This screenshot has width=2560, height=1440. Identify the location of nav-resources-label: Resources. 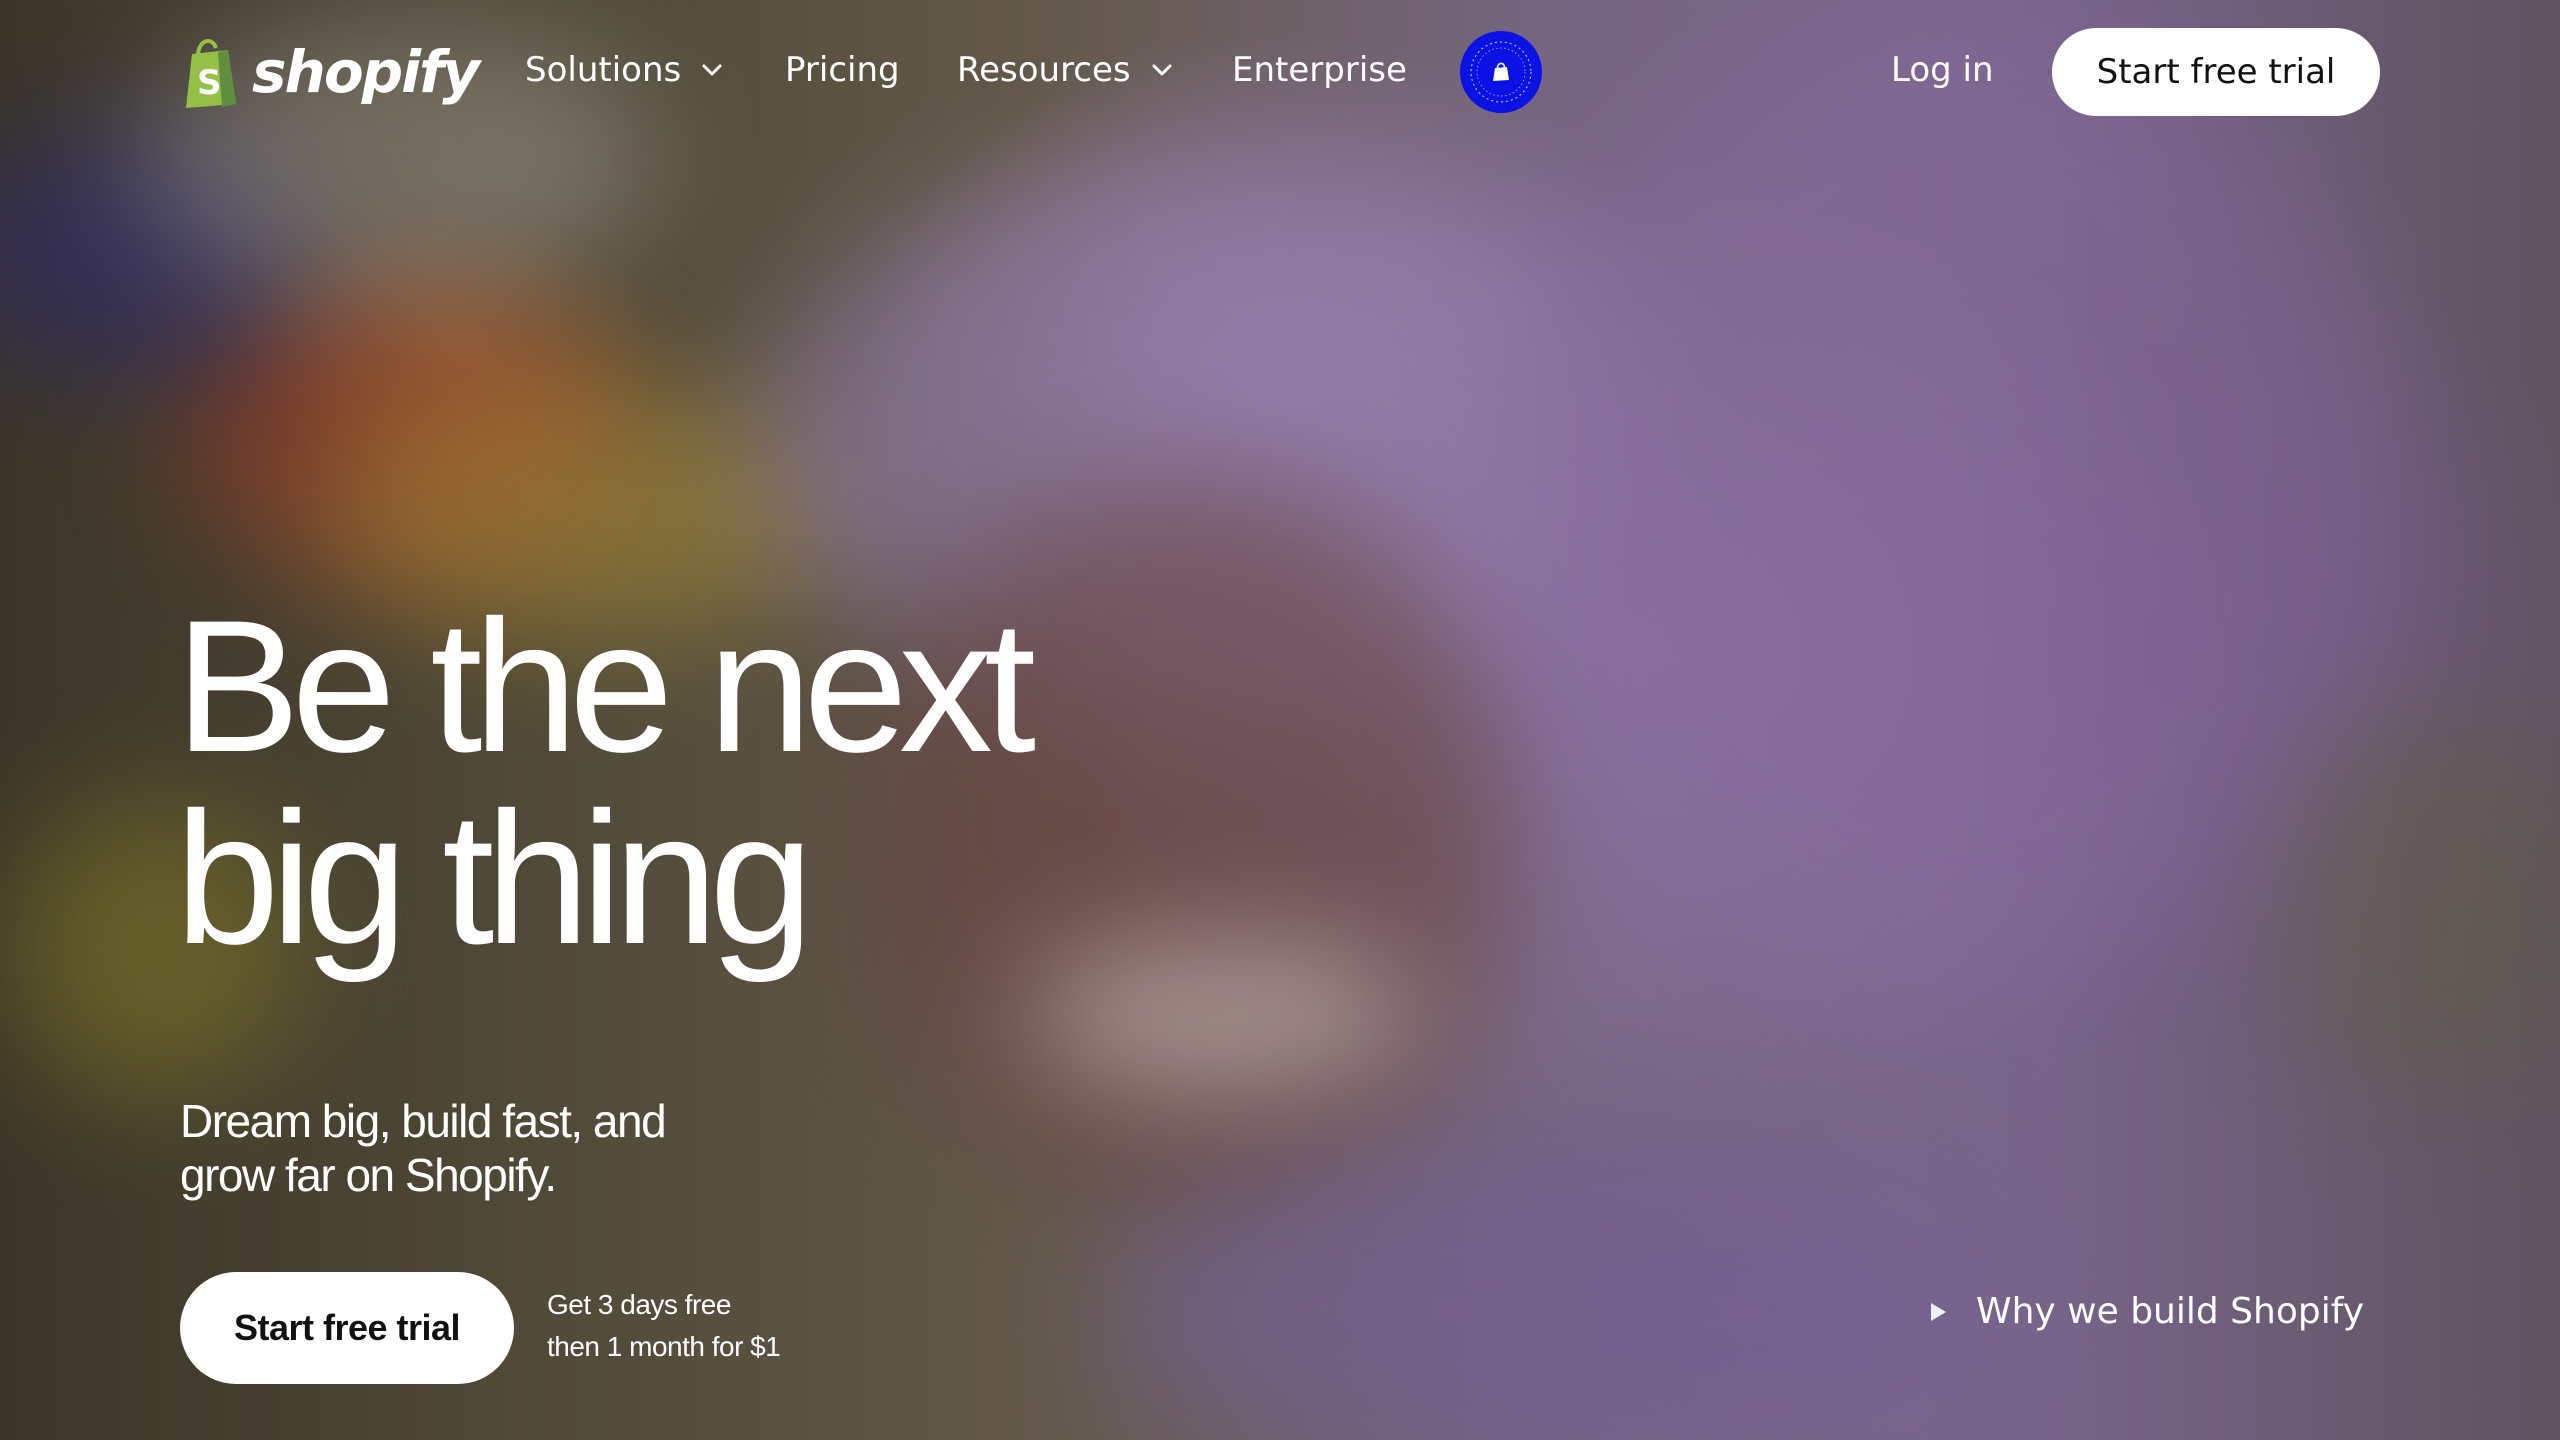
(1044, 70).